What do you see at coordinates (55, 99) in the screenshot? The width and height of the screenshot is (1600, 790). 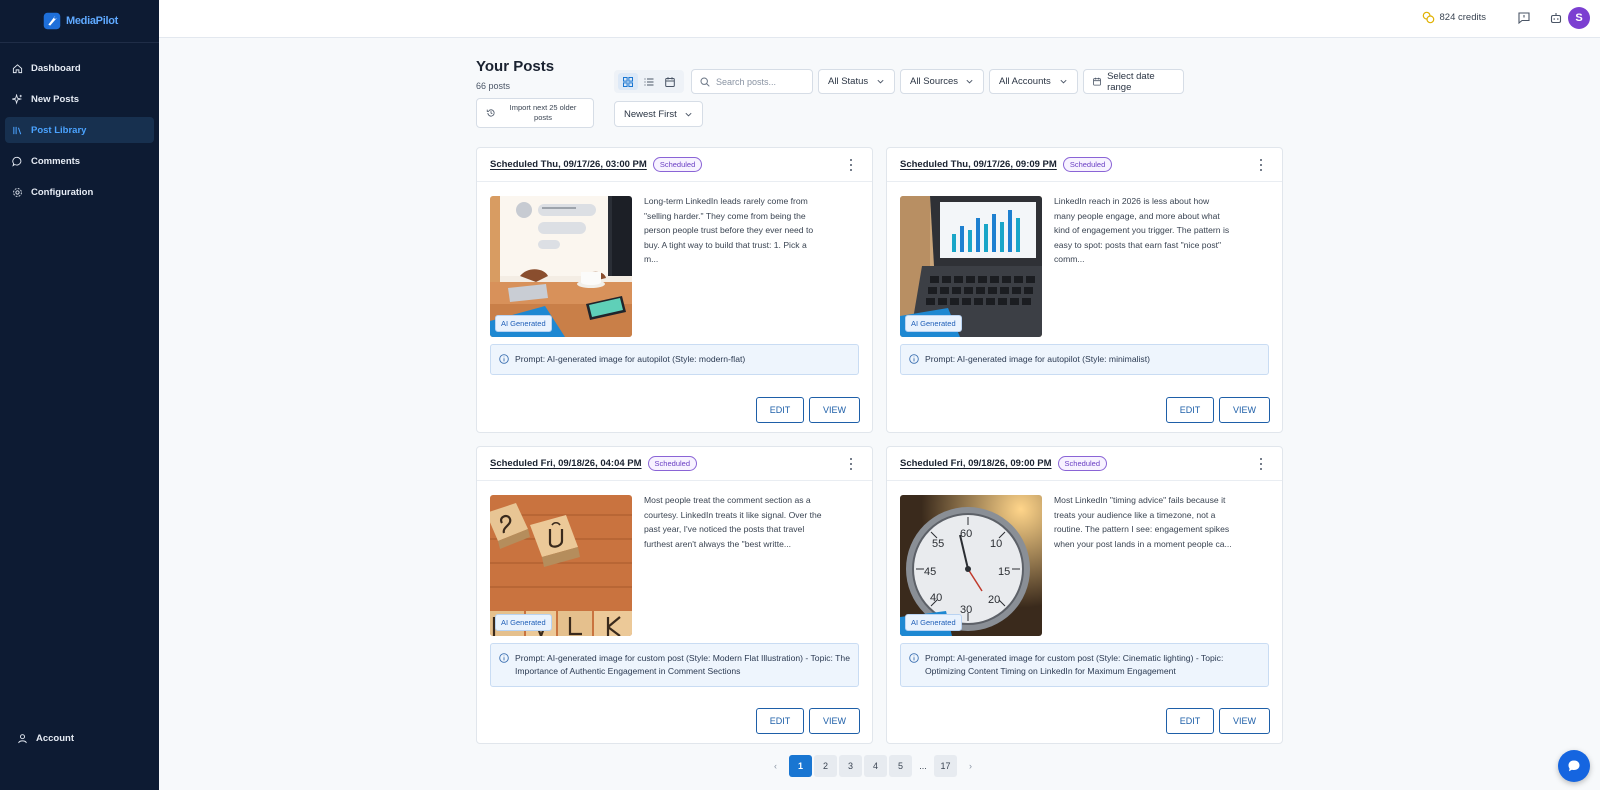 I see `sidebar-item-label: New Posts` at bounding box center [55, 99].